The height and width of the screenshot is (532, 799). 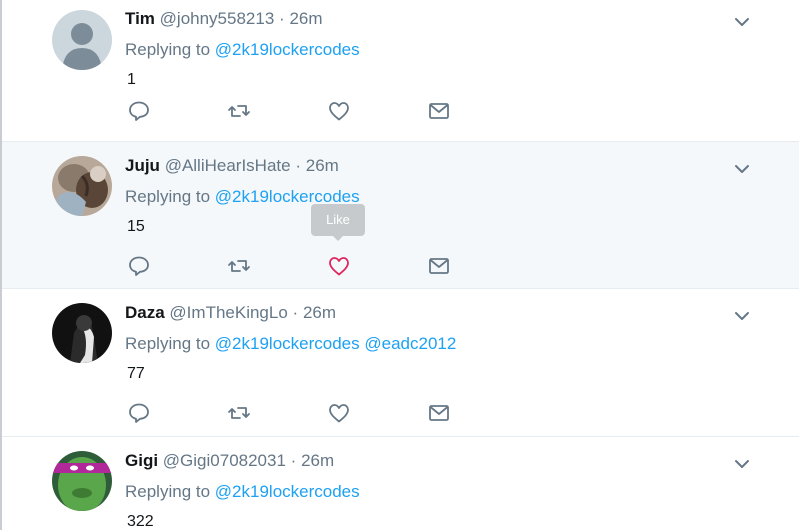 What do you see at coordinates (136, 226) in the screenshot?
I see `tweet-text: 15` at bounding box center [136, 226].